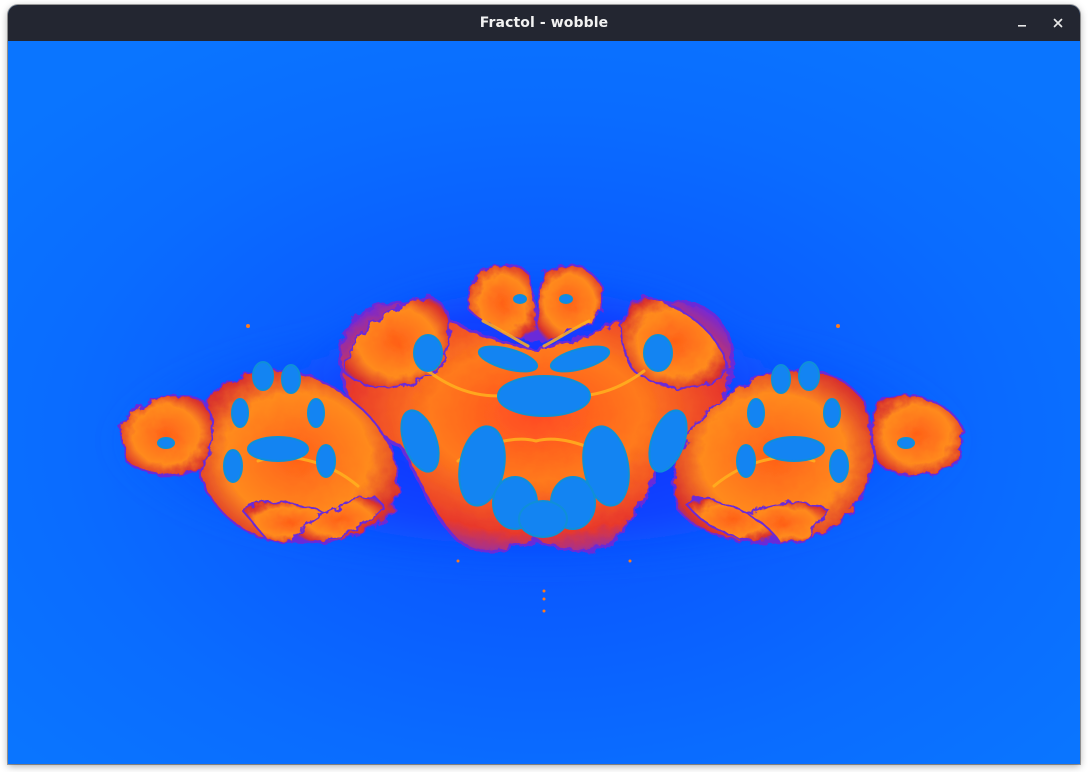  Describe the element at coordinates (1022, 26) in the screenshot. I see `minimize-icon` at that location.